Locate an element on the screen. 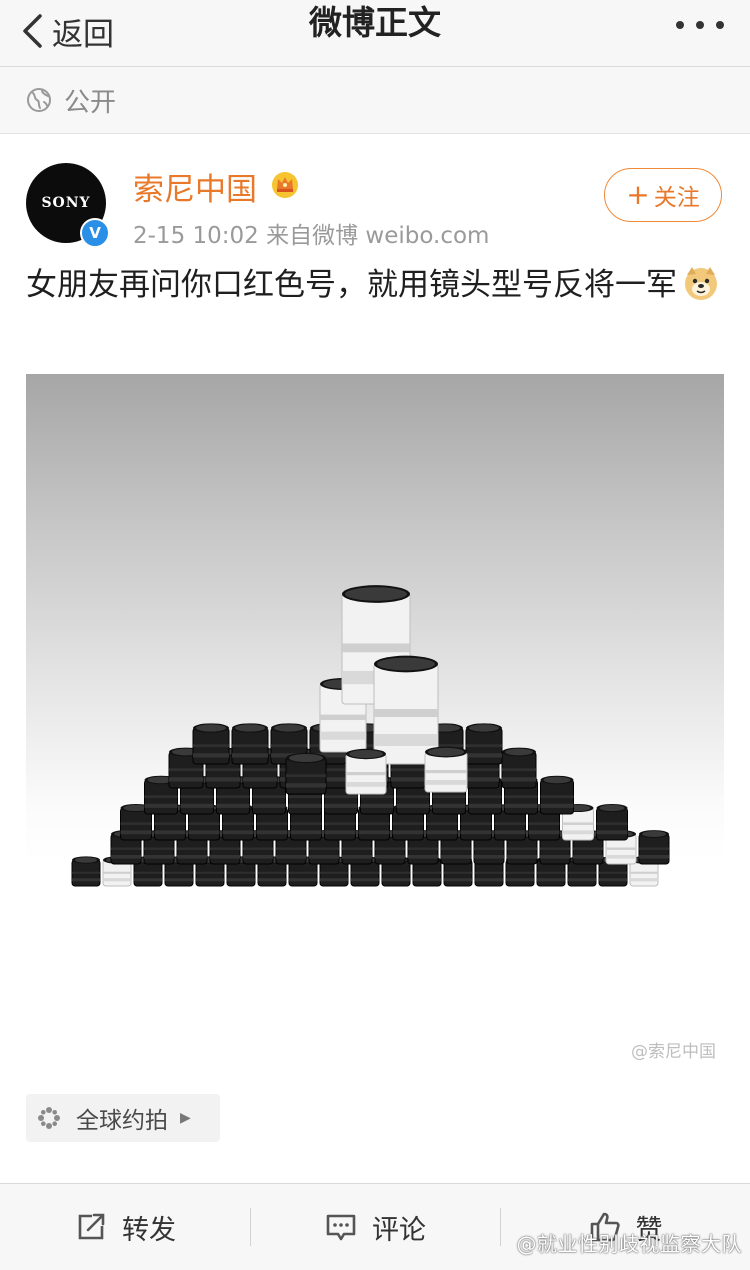  location-label: 全球约拍 is located at coordinates (122, 1121).